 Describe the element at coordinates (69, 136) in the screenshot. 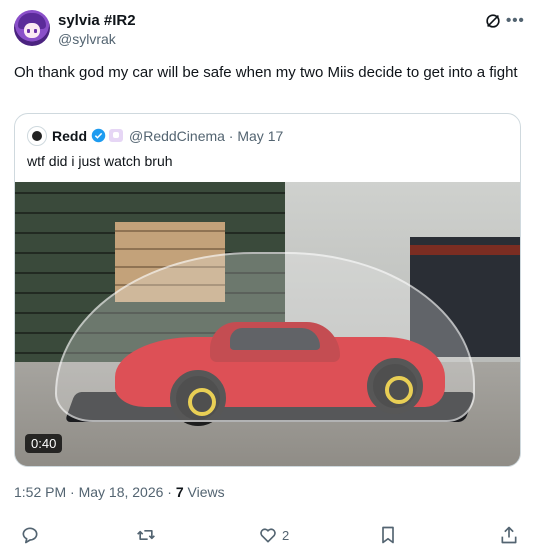

I see `quoted-author-name: Redd` at that location.